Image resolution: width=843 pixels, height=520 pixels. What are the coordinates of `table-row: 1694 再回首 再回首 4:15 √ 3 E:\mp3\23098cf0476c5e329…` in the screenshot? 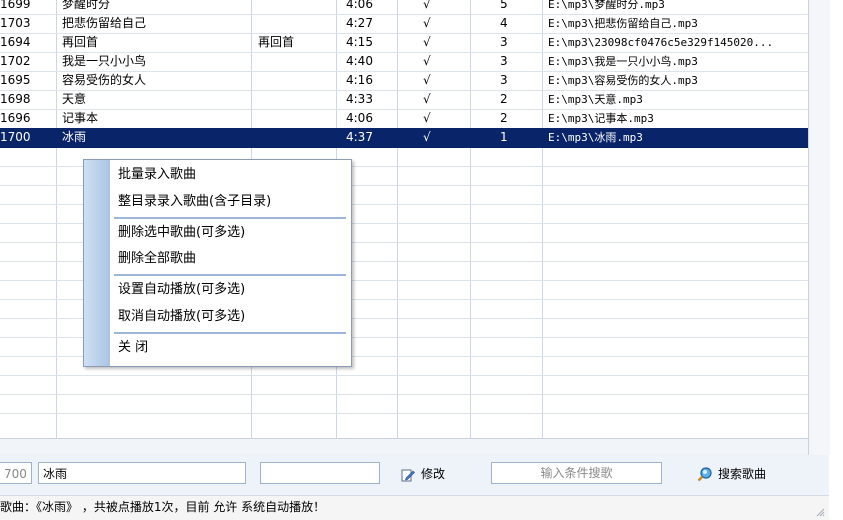 It's located at (404, 43).